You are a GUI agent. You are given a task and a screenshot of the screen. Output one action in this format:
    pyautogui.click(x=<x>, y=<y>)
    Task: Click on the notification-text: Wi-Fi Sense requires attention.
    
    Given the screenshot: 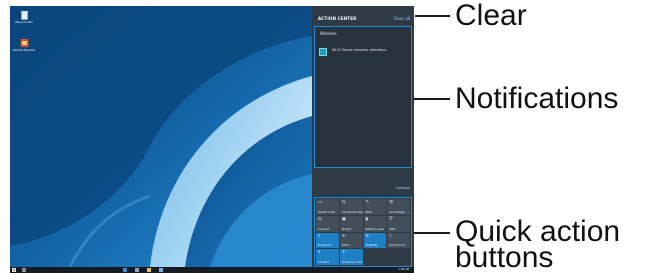 What is the action you would take?
    pyautogui.click(x=360, y=50)
    